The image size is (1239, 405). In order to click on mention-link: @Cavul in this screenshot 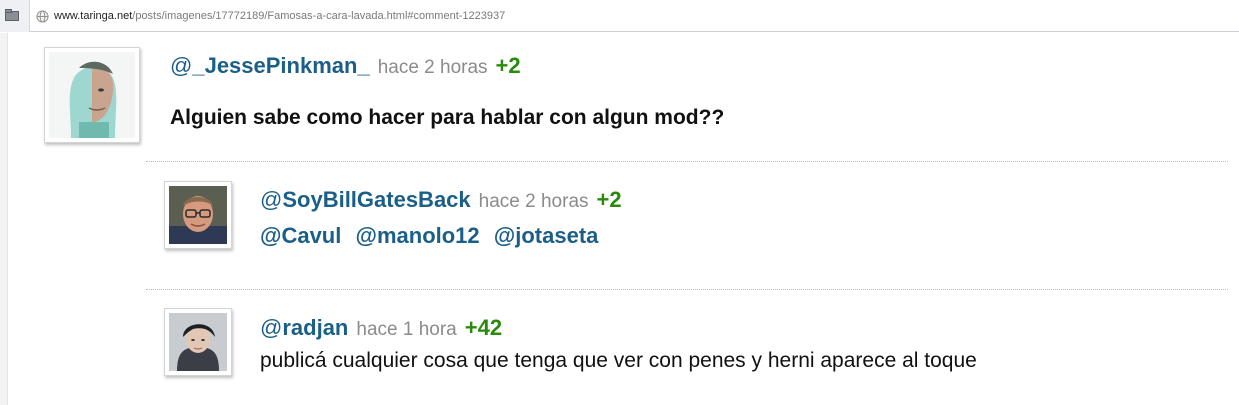, I will do `click(300, 235)`.